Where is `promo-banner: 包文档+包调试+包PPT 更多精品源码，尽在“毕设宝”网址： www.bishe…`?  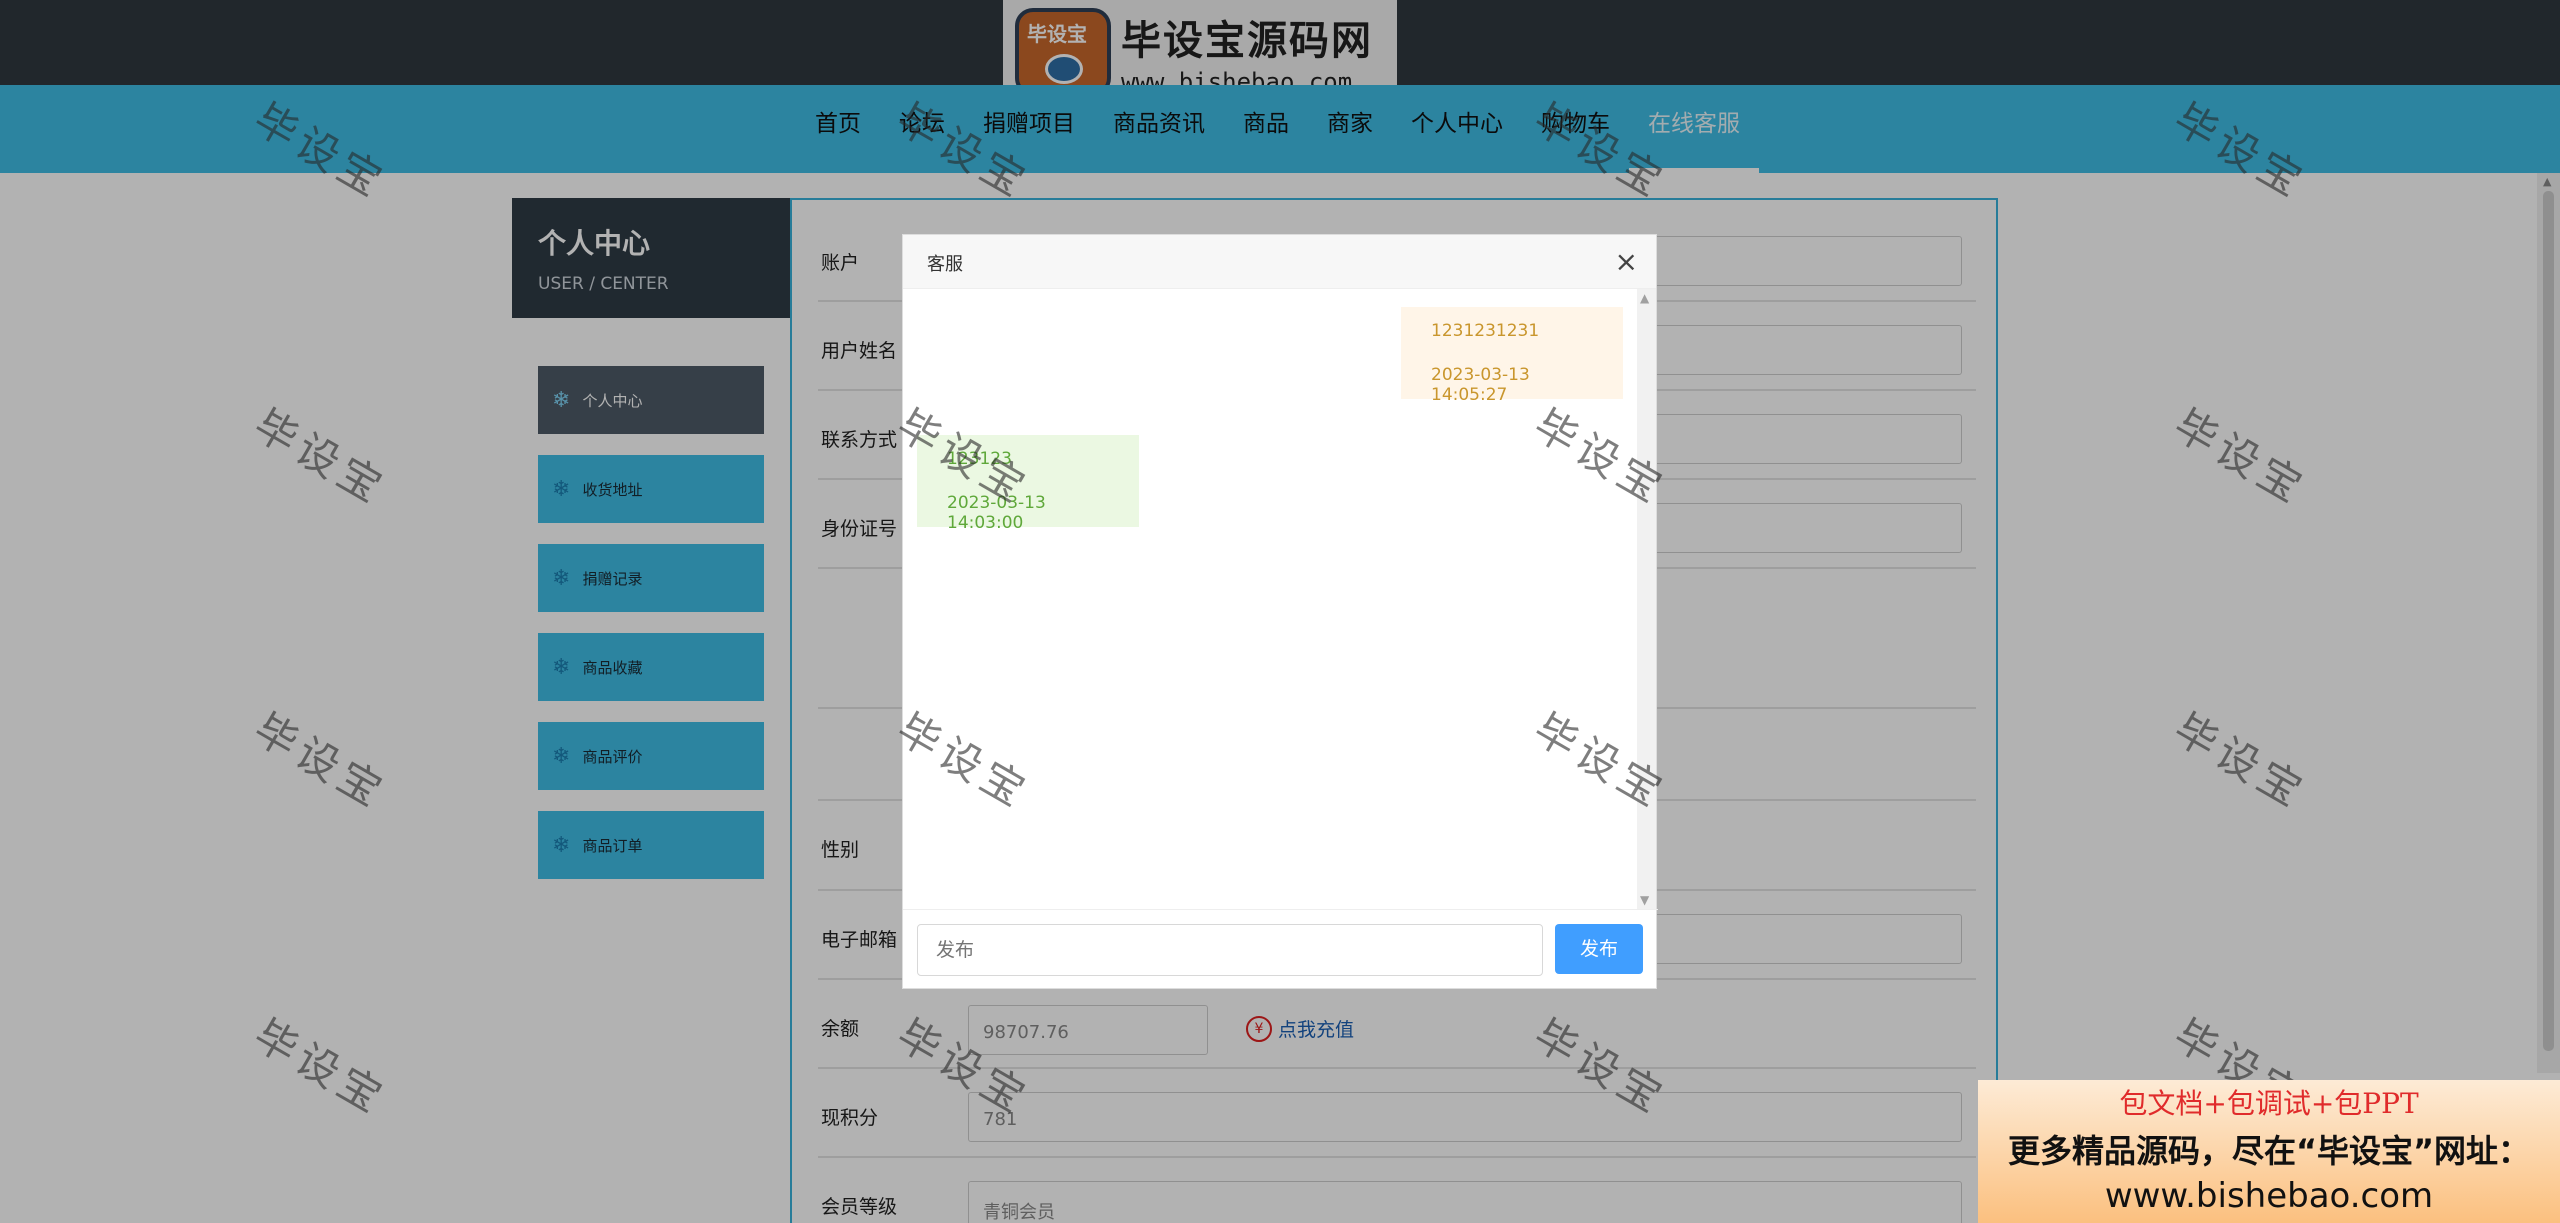 promo-banner: 包文档+包调试+包PPT 更多精品源码，尽在“毕设宝”网址： www.bishe… is located at coordinates (2269, 1151).